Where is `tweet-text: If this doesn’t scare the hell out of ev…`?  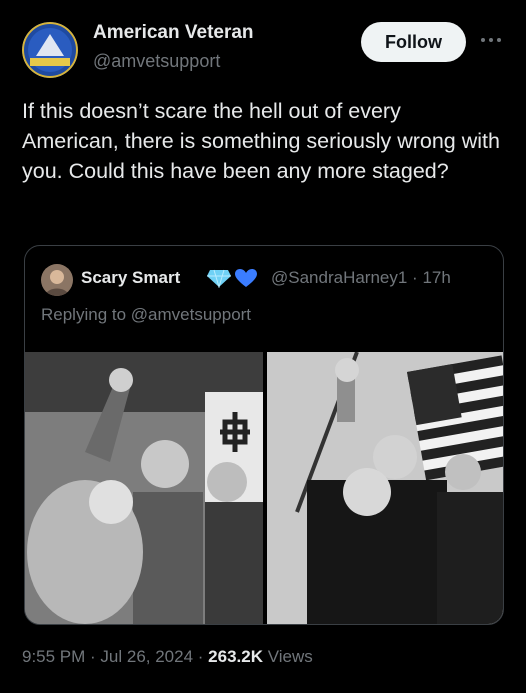
tweet-text: If this doesn’t scare the hell out of ev… is located at coordinates (261, 141).